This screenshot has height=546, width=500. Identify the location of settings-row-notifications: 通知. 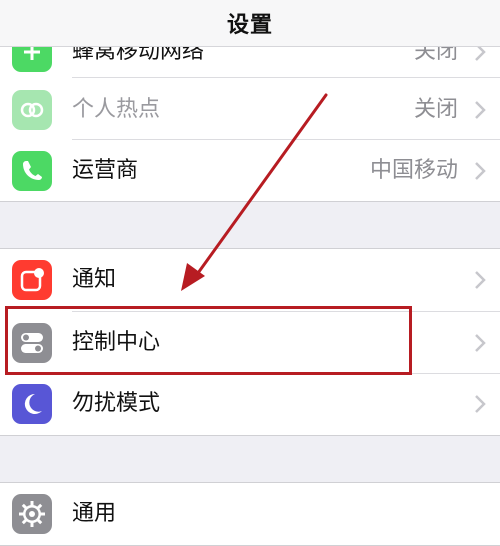
(250, 280).